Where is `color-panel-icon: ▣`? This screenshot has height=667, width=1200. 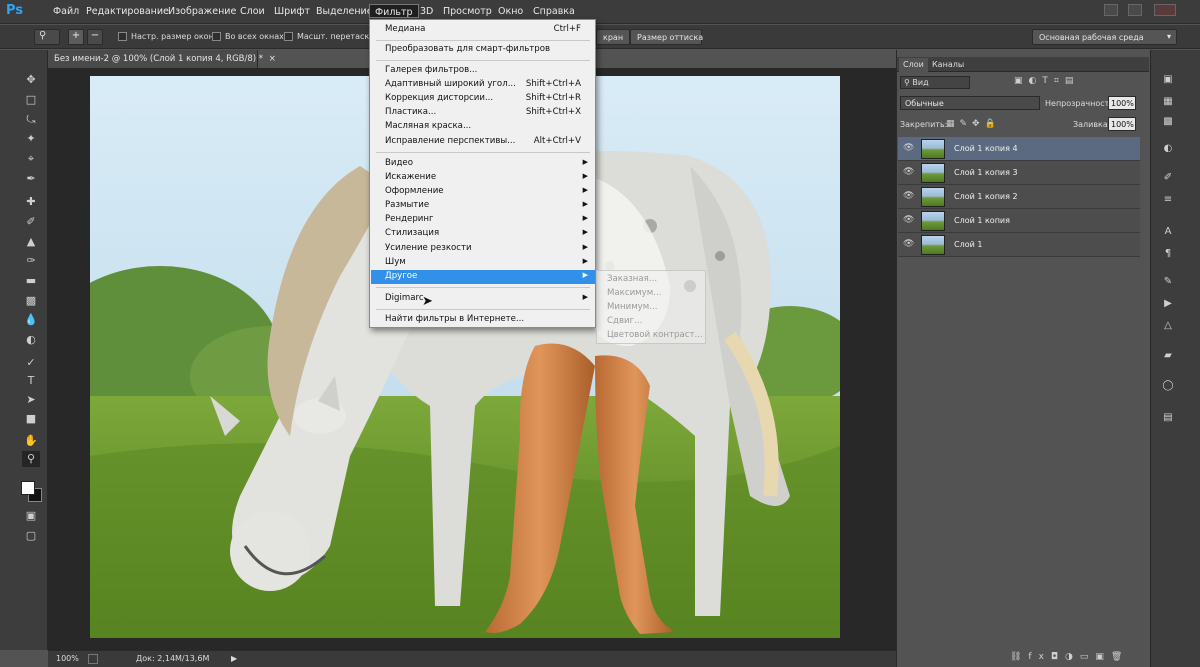
color-panel-icon: ▣ is located at coordinates (1168, 81).